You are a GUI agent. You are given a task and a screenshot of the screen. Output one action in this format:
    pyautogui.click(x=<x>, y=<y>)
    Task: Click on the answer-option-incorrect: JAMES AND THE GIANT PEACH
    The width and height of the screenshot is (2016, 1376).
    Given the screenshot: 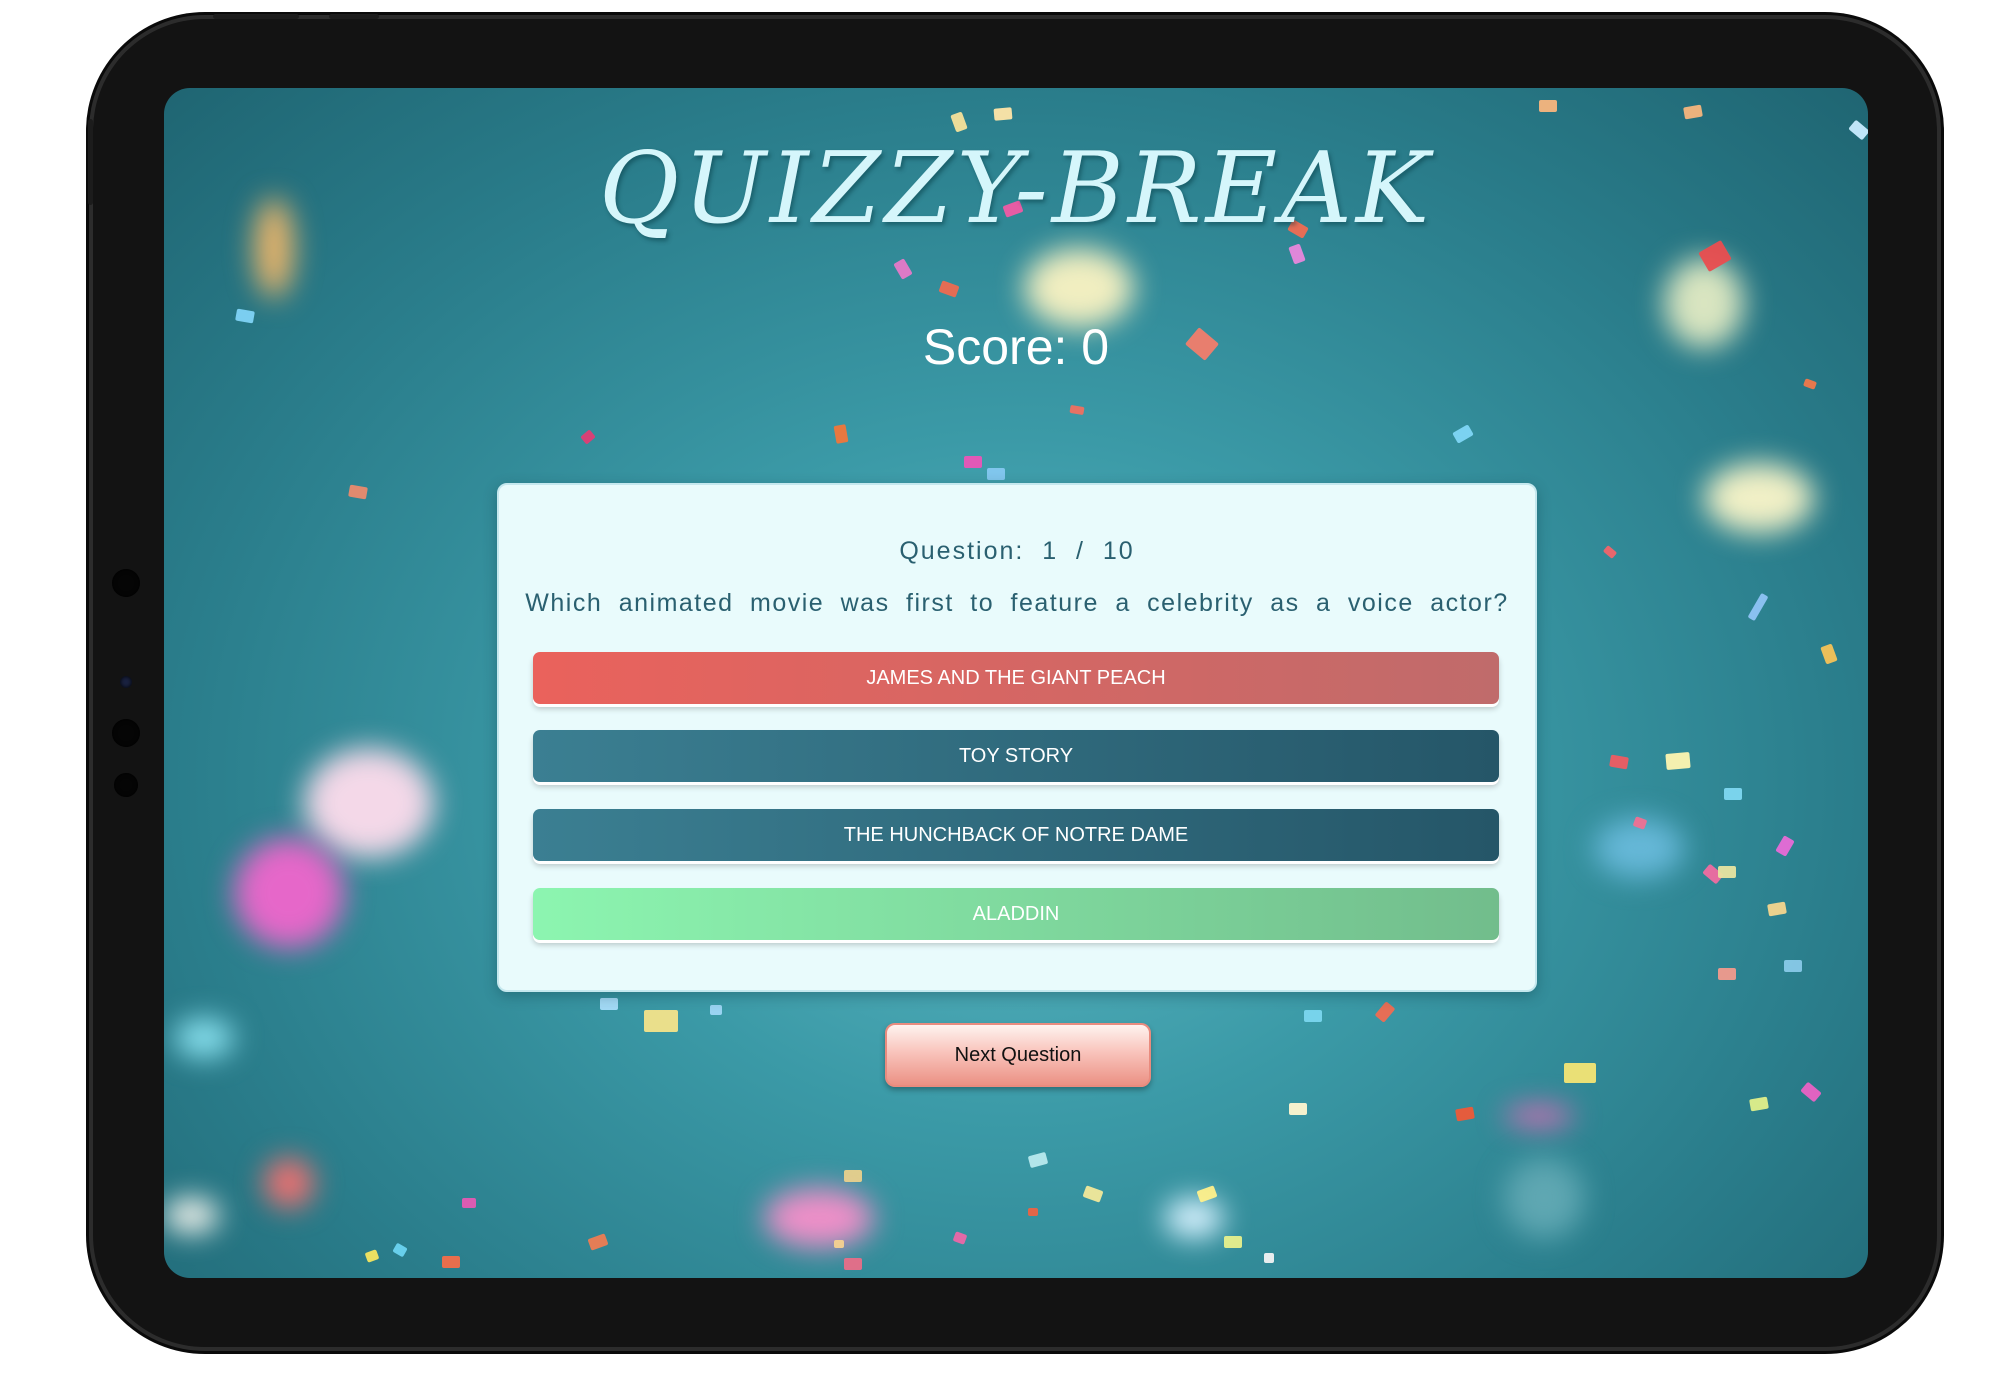 What is the action you would take?
    pyautogui.click(x=1016, y=678)
    